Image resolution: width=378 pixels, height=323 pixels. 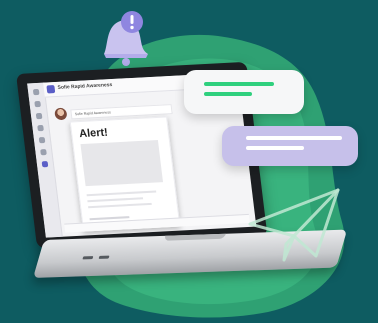 I want to click on activity-icon, so click(x=36, y=92).